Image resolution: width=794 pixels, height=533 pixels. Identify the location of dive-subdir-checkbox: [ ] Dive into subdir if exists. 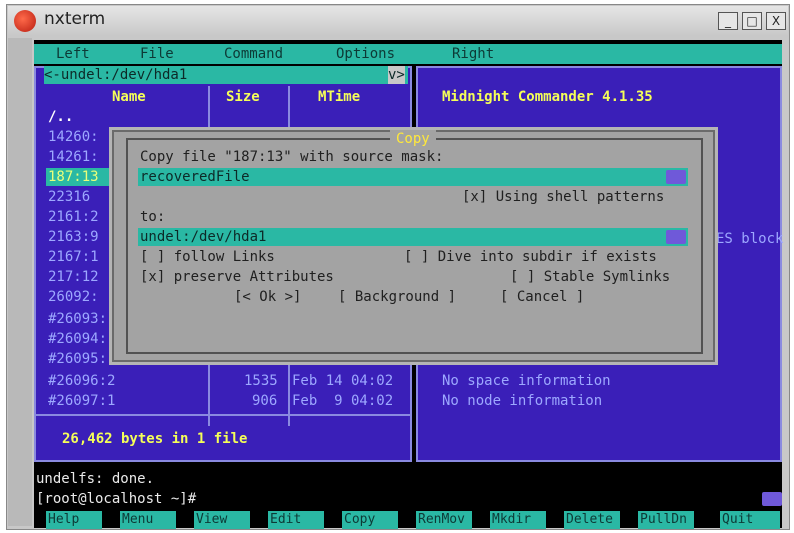
(530, 257).